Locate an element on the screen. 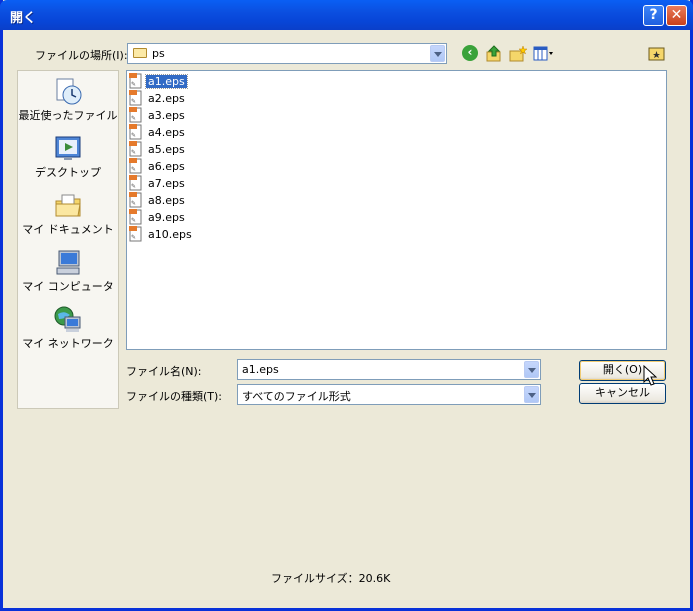 The width and height of the screenshot is (693, 611). file-type-value: すべてのファイル形式 is located at coordinates (296, 396).